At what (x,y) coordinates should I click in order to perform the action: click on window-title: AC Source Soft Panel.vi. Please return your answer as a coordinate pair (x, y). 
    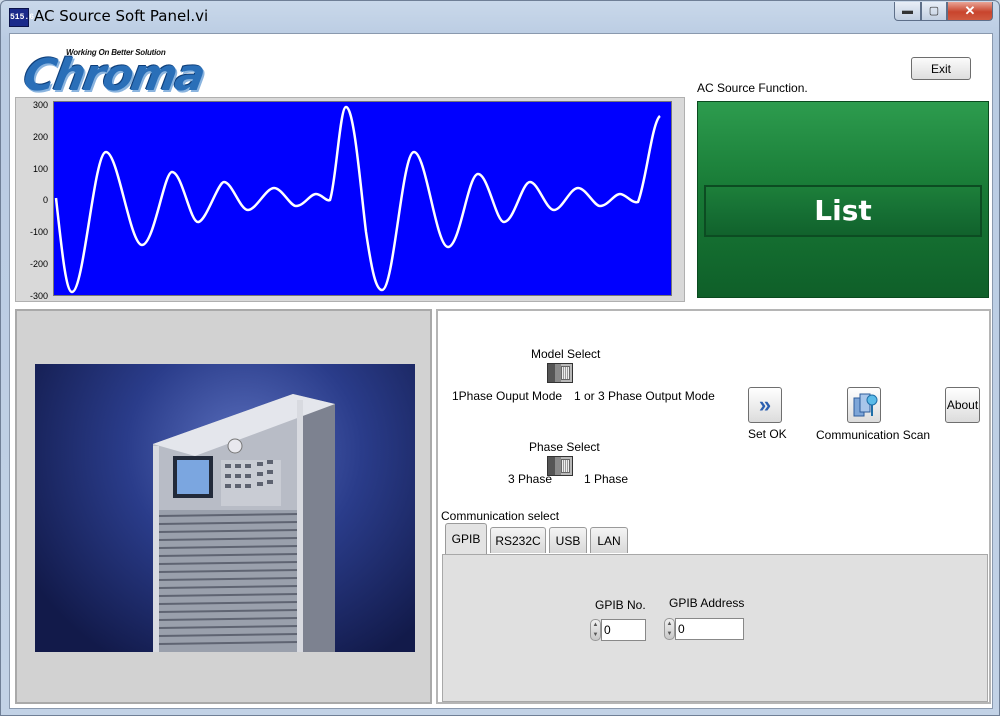
    Looking at the image, I should click on (121, 16).